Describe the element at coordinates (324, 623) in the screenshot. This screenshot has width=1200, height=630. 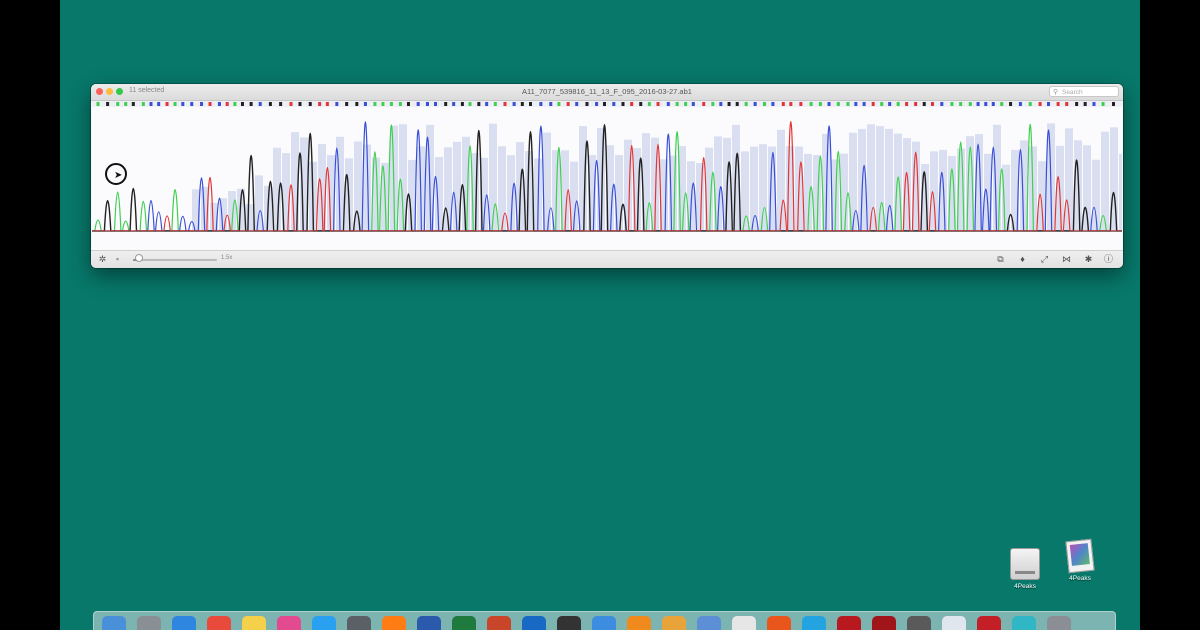
I see `appstore-icon` at that location.